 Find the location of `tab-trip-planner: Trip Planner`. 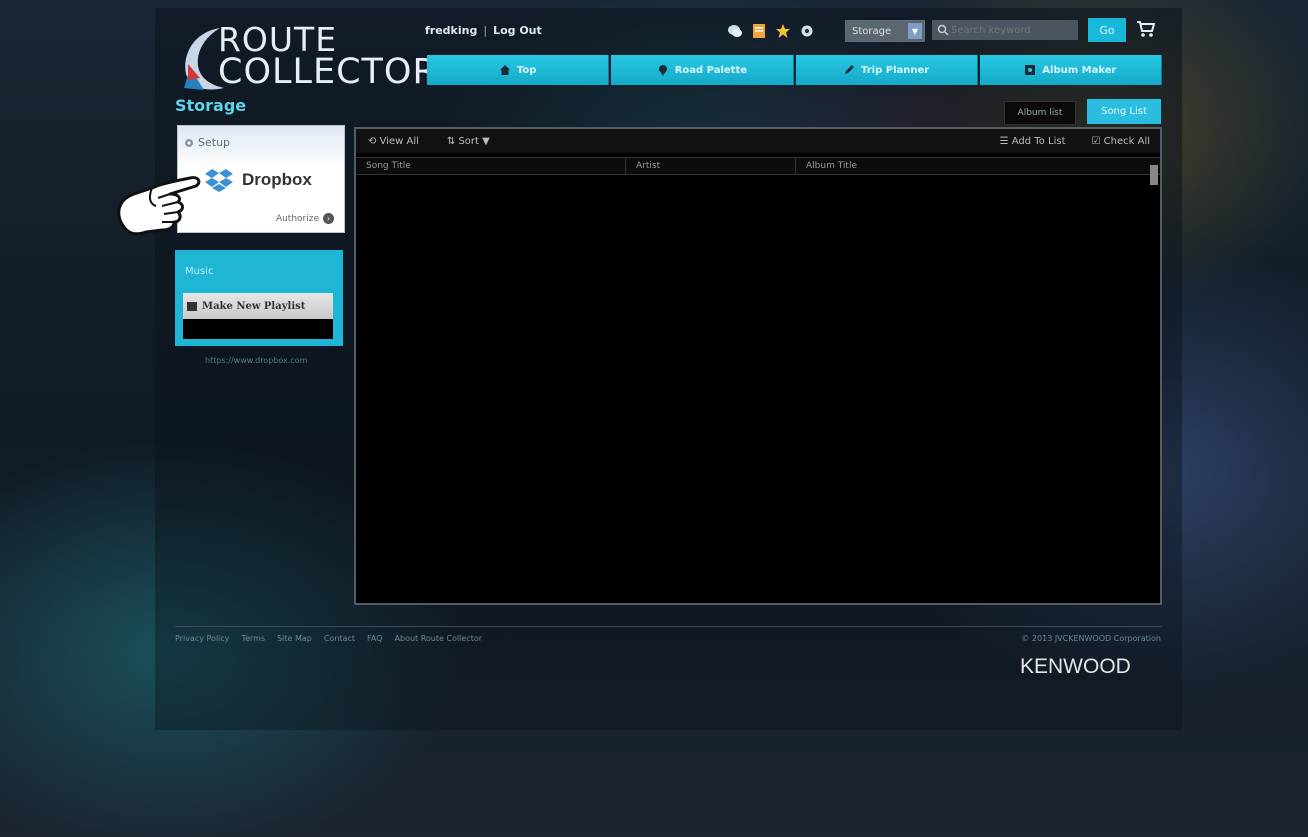

tab-trip-planner: Trip Planner is located at coordinates (886, 70).